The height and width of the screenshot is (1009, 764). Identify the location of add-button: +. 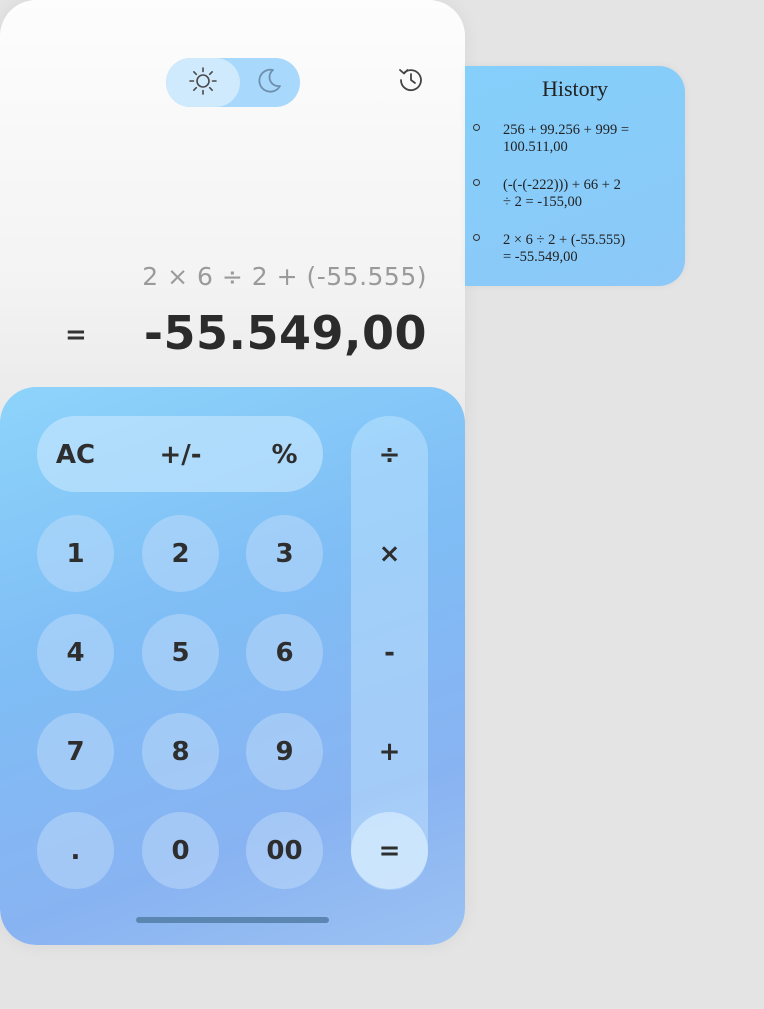
(389, 751).